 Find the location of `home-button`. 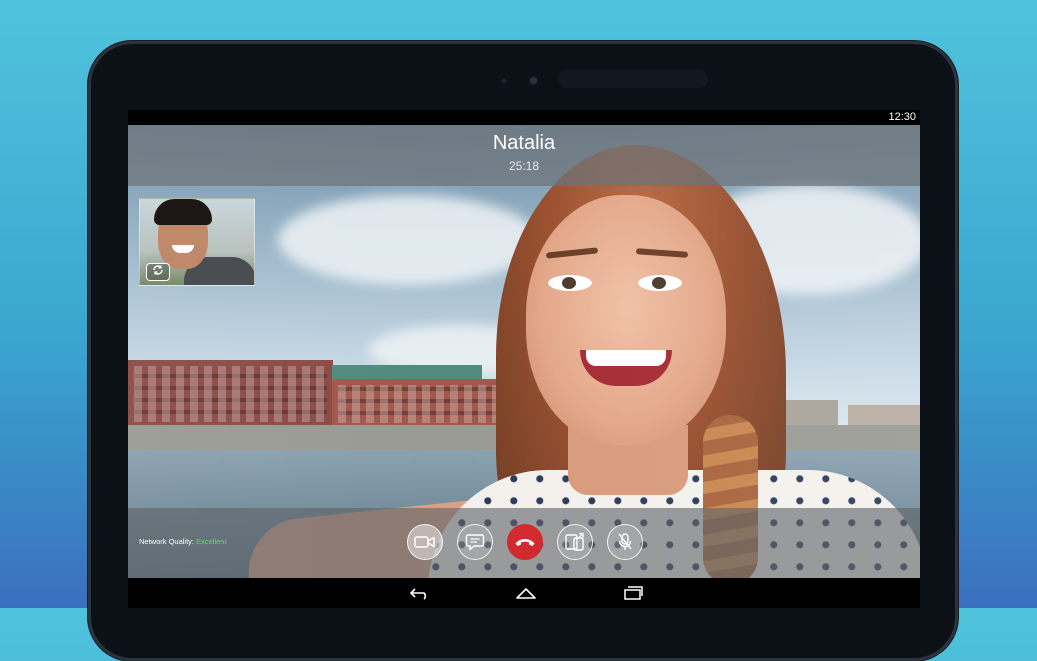

home-button is located at coordinates (526, 593).